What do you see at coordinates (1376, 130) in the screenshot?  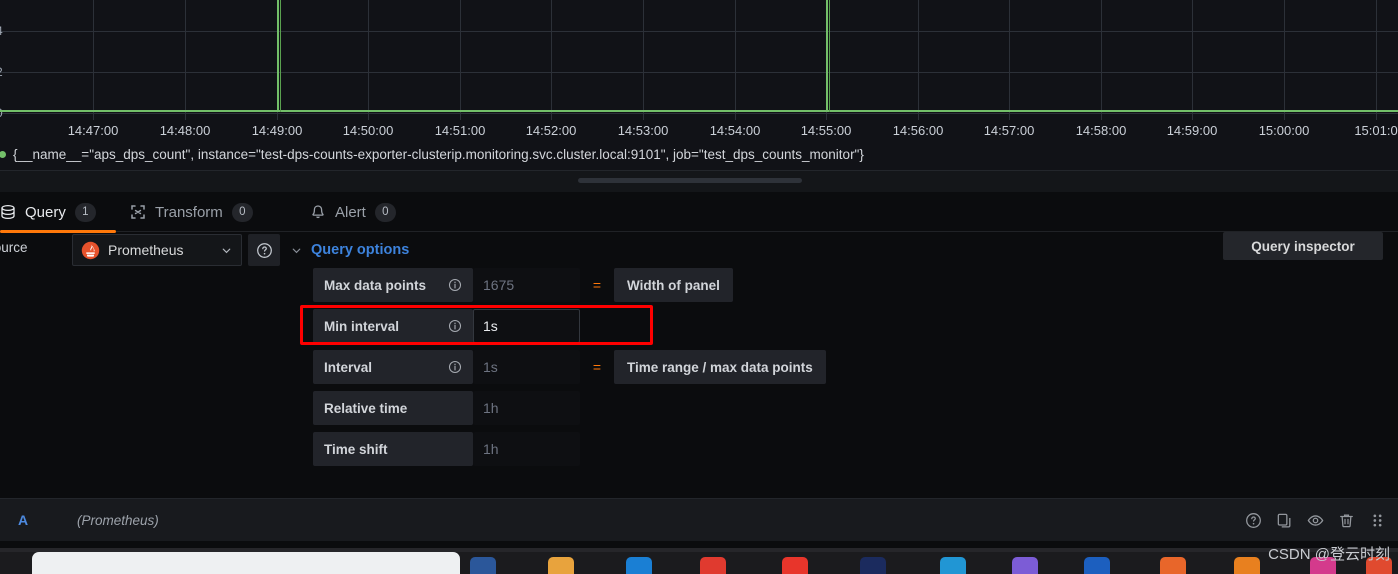 I see `x-axis-tick-label: 15:01:0` at bounding box center [1376, 130].